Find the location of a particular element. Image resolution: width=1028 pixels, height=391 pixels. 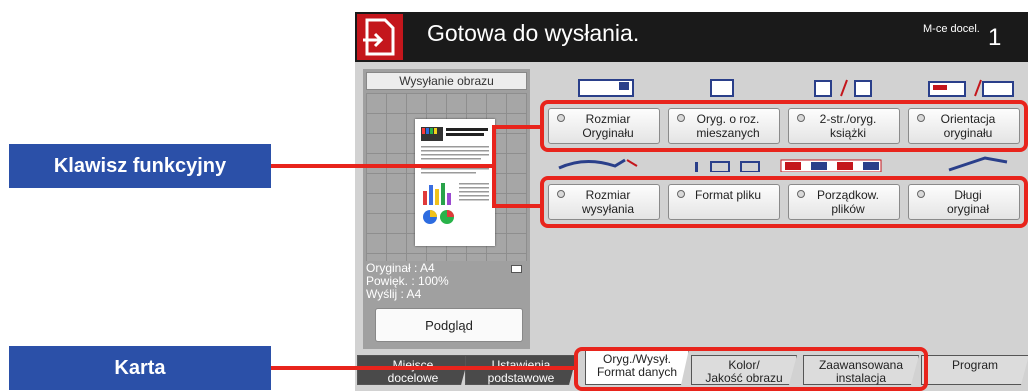

destination-label: M-ce docel. is located at coordinates (951, 29).